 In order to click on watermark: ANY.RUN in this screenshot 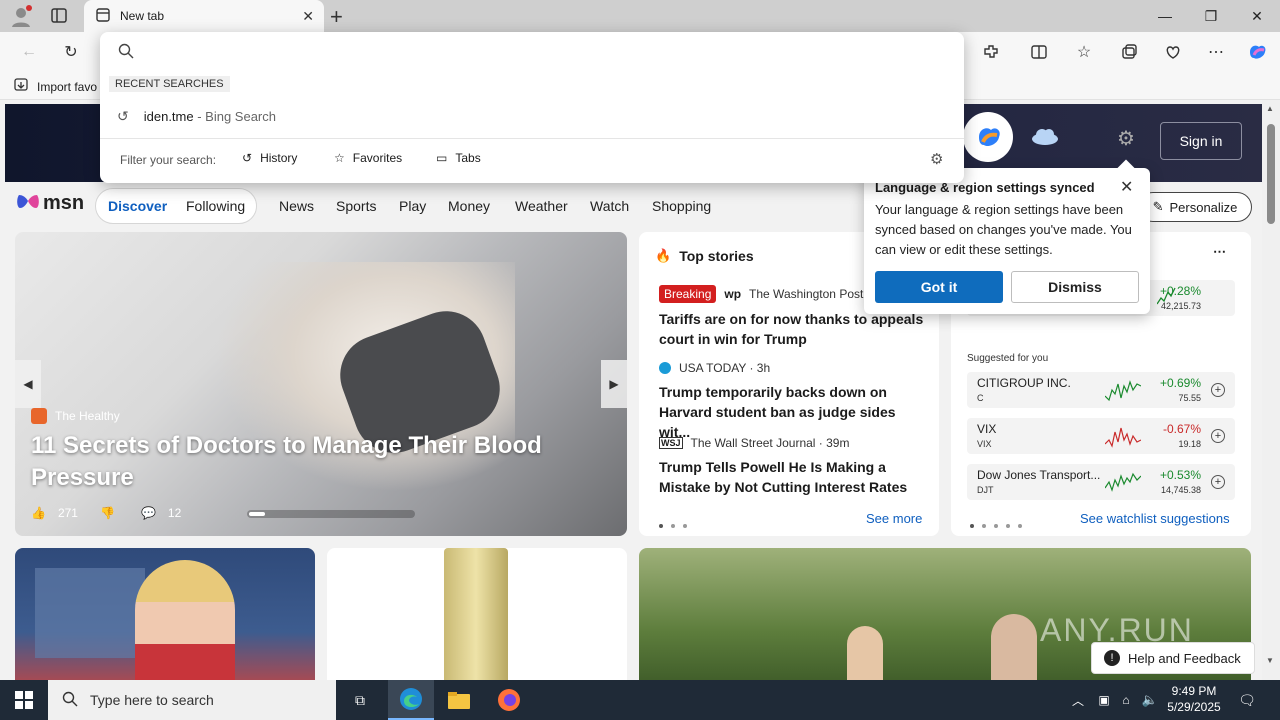, I will do `click(1117, 630)`.